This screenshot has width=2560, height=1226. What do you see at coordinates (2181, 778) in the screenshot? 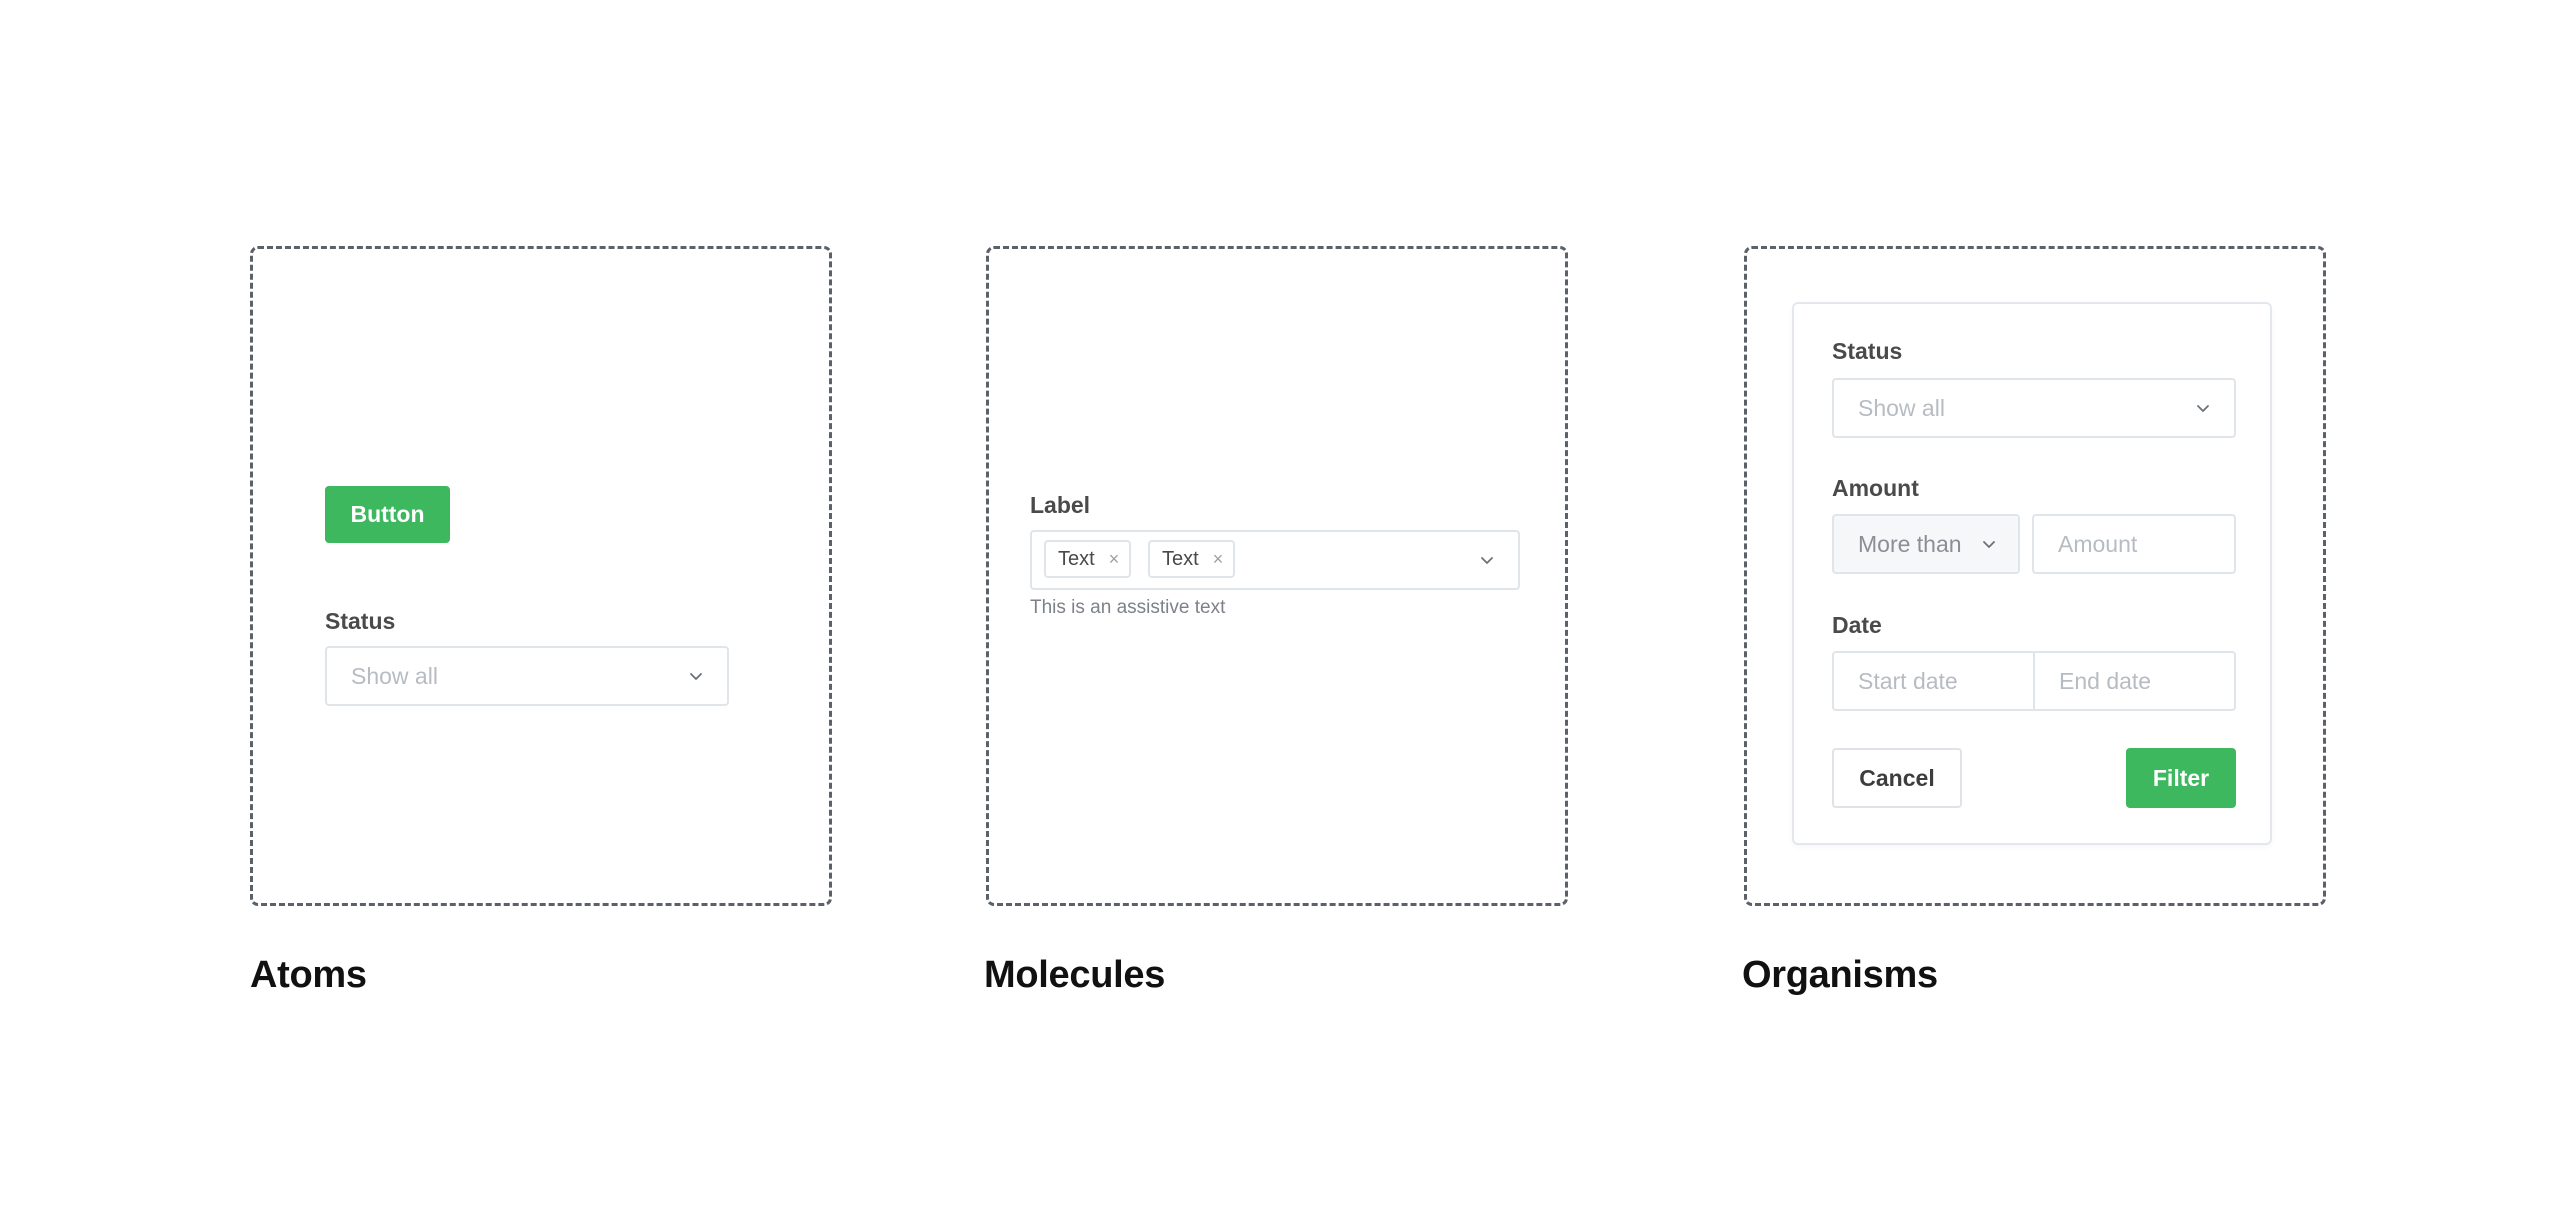
I see `filter-button: Filter` at bounding box center [2181, 778].